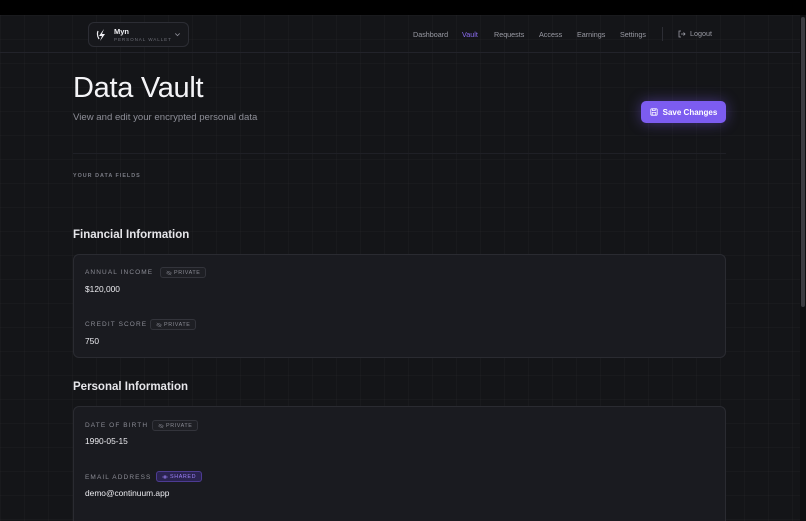 This screenshot has width=806, height=521. Describe the element at coordinates (803, 162) in the screenshot. I see `scrollbar-thumb` at that location.